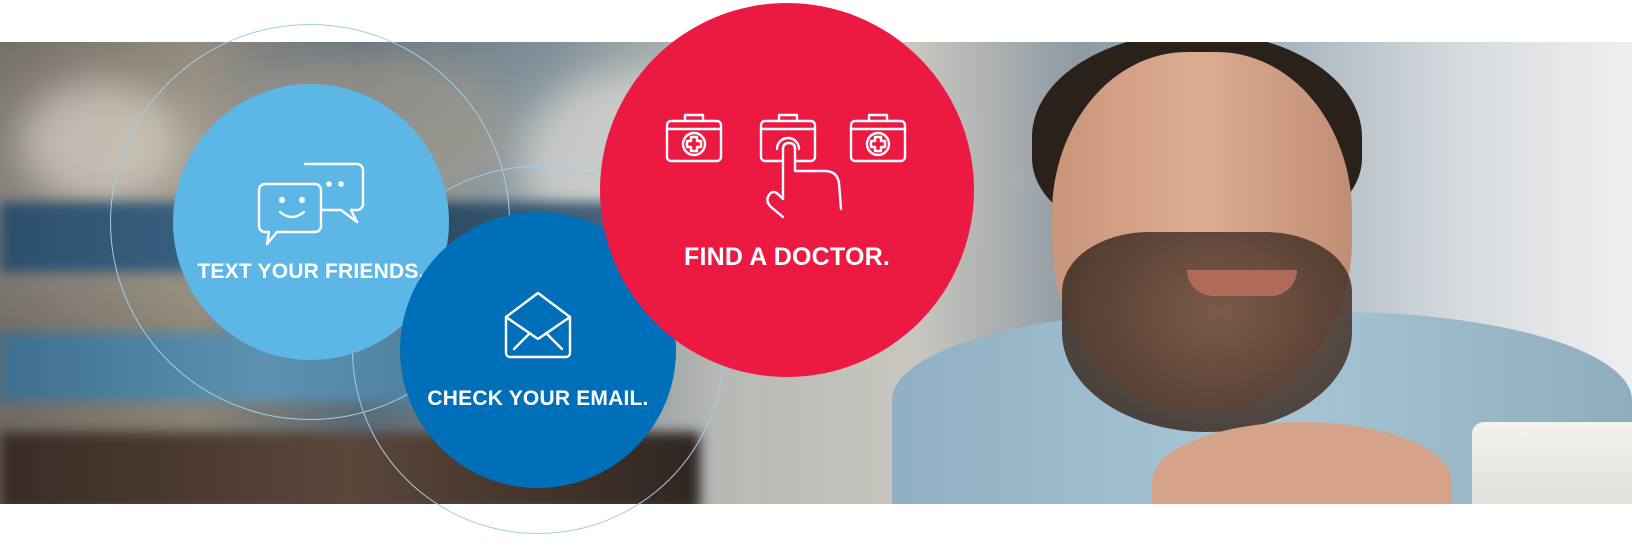 Image resolution: width=1632 pixels, height=556 pixels. I want to click on check-email-label: CHECK YOUR EMAIL., so click(538, 398).